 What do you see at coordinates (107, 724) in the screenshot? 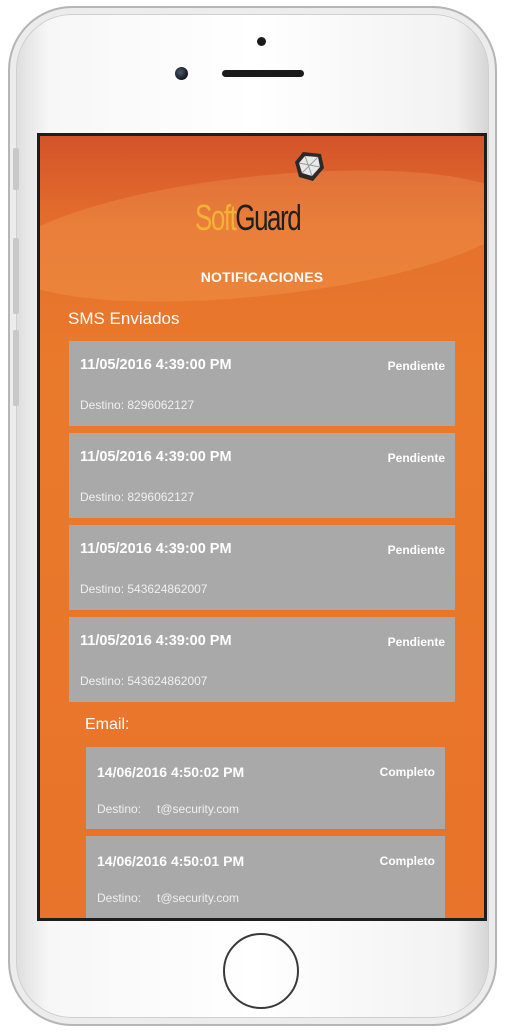
I see `email-section-label: Email:` at bounding box center [107, 724].